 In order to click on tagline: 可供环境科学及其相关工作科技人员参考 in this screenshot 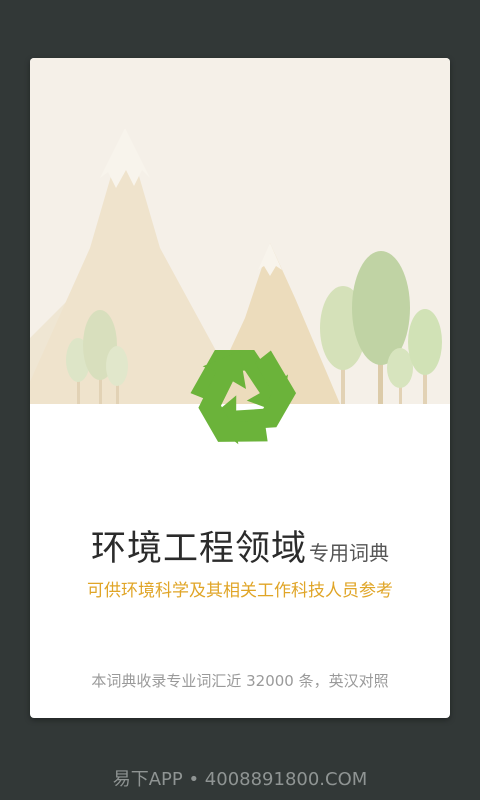, I will do `click(240, 591)`.